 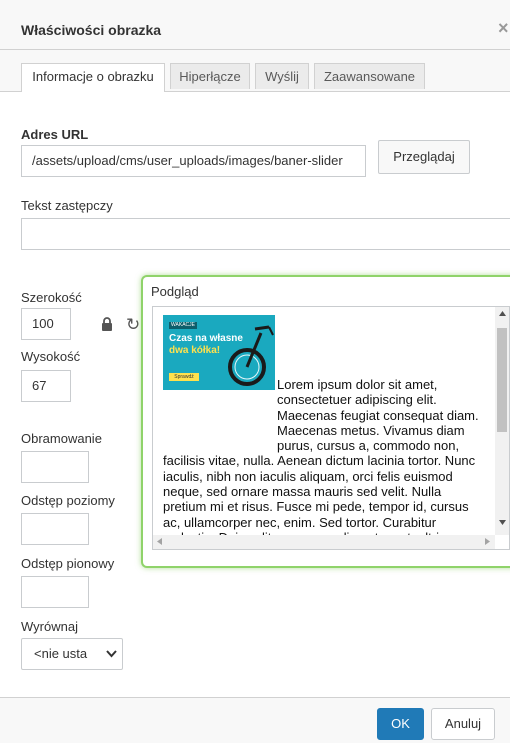 I want to click on preview-scroll-thumb, so click(x=502, y=380).